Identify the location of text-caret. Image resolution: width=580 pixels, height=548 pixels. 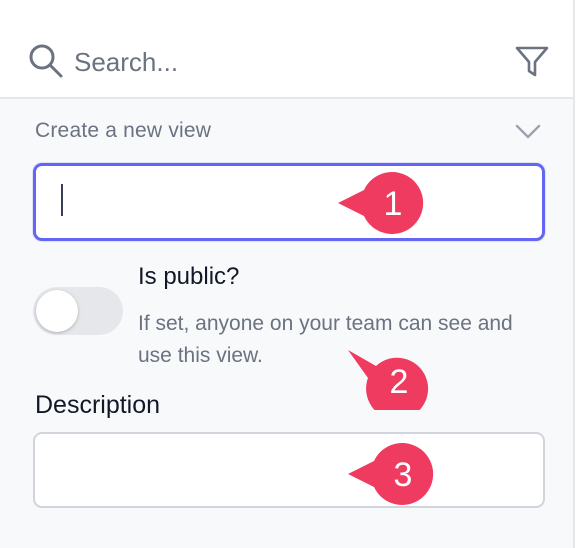
(62, 200).